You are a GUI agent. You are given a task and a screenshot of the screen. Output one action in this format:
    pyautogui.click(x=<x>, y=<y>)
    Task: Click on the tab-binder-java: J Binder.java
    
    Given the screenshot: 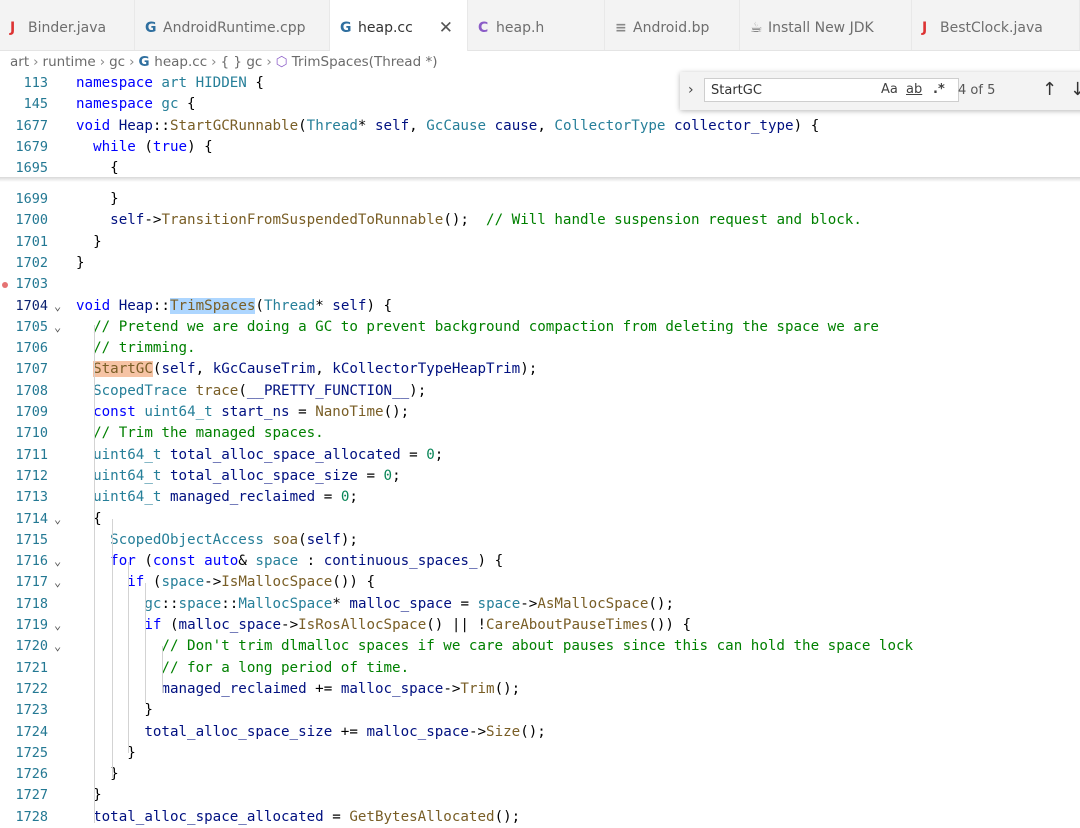 What is the action you would take?
    pyautogui.click(x=67, y=25)
    